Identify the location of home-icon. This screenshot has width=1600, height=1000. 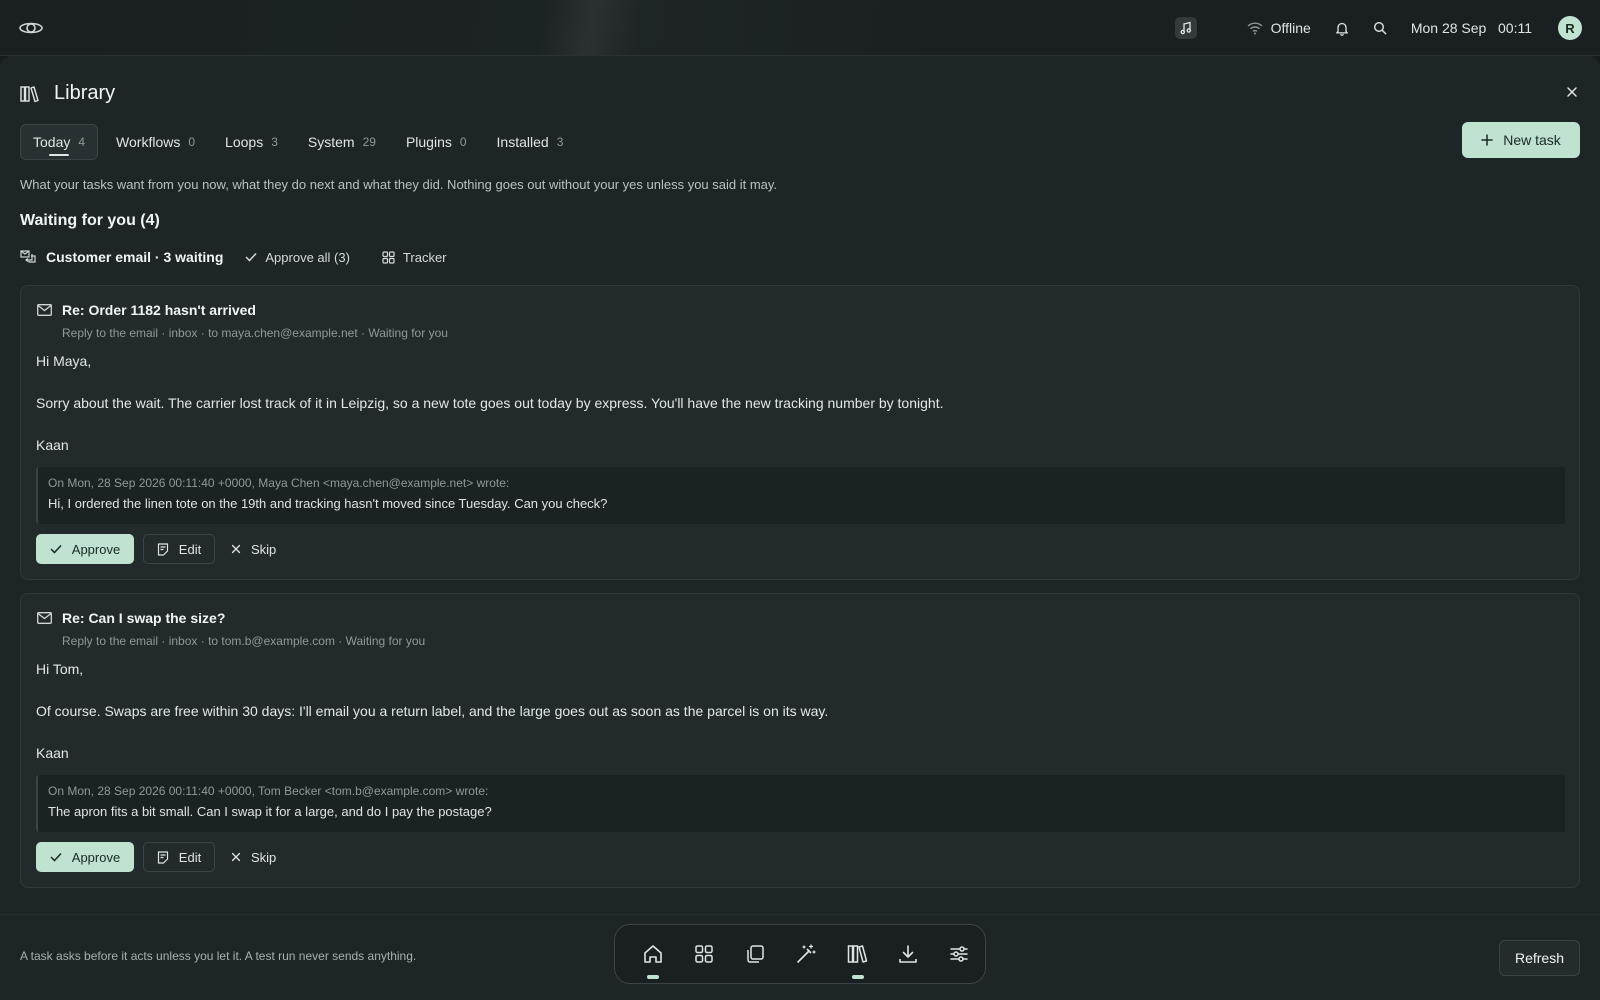
(653, 954).